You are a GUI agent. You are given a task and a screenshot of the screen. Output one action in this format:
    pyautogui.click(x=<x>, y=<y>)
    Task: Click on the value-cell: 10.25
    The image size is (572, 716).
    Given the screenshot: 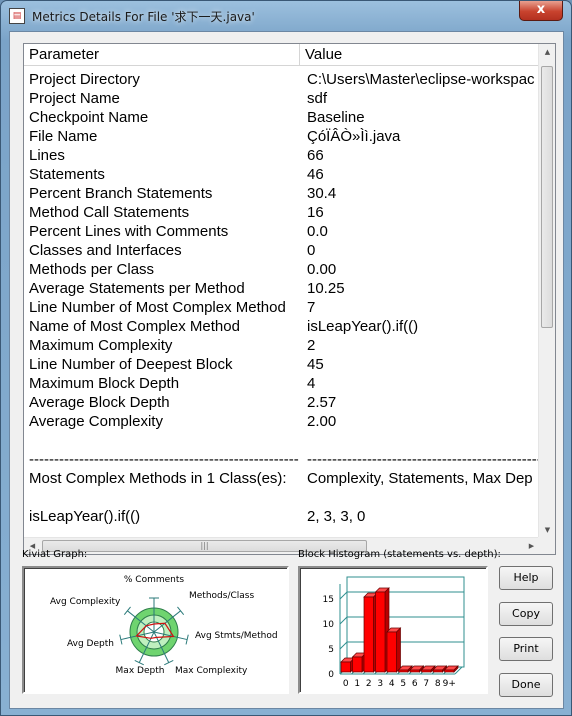 What is the action you would take?
    pyautogui.click(x=326, y=288)
    